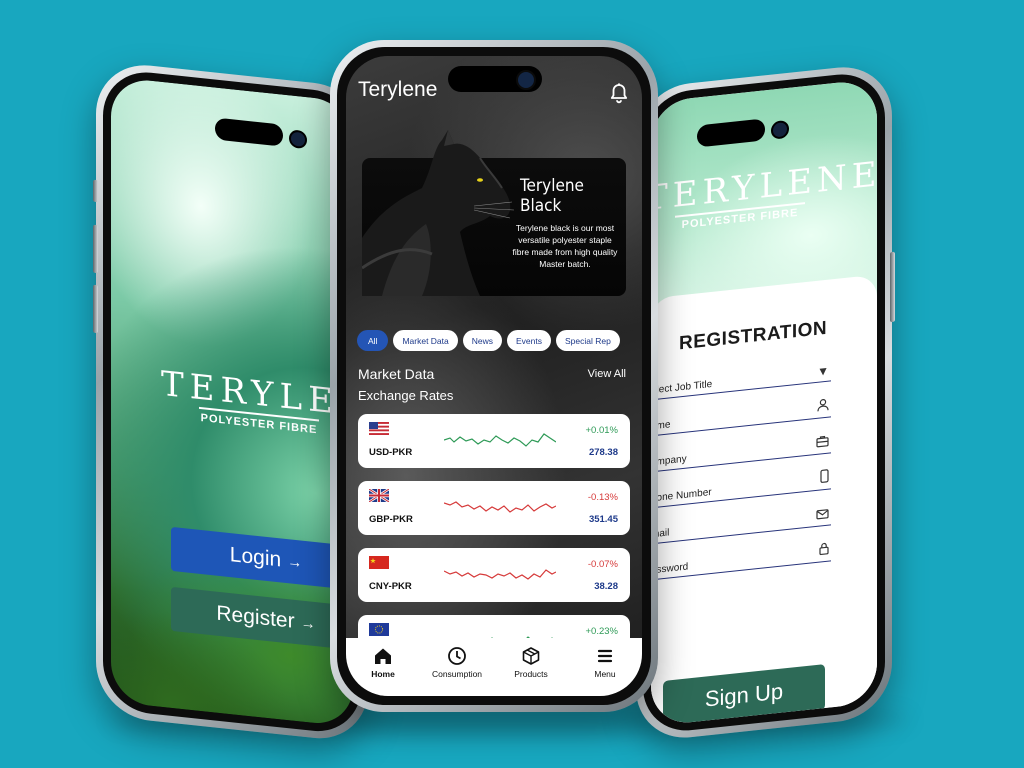  Describe the element at coordinates (823, 406) in the screenshot. I see `user-icon` at that location.